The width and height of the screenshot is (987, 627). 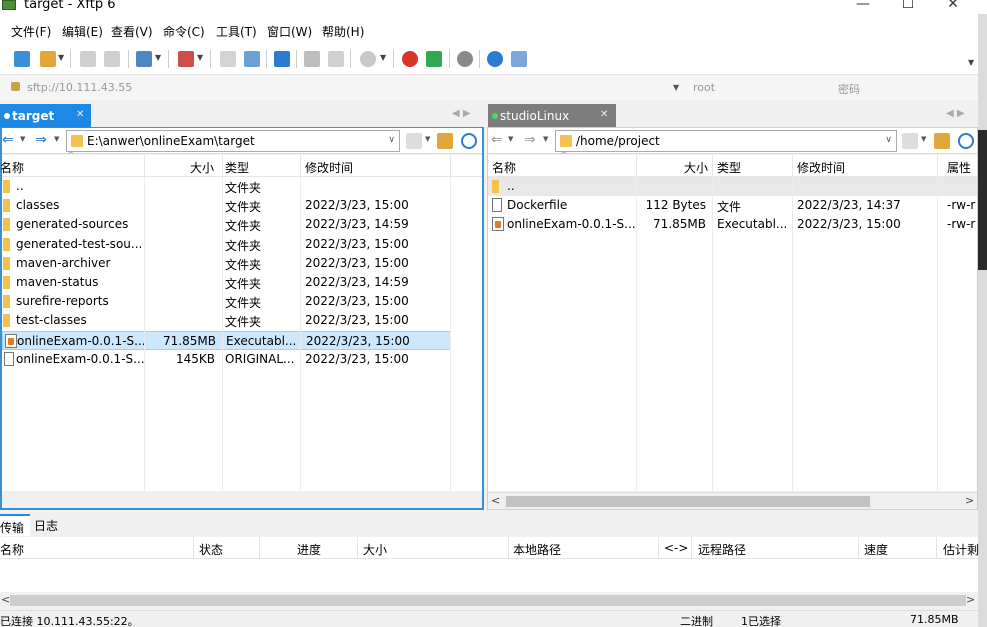 What do you see at coordinates (186, 59) in the screenshot?
I see `terminal-icon` at bounding box center [186, 59].